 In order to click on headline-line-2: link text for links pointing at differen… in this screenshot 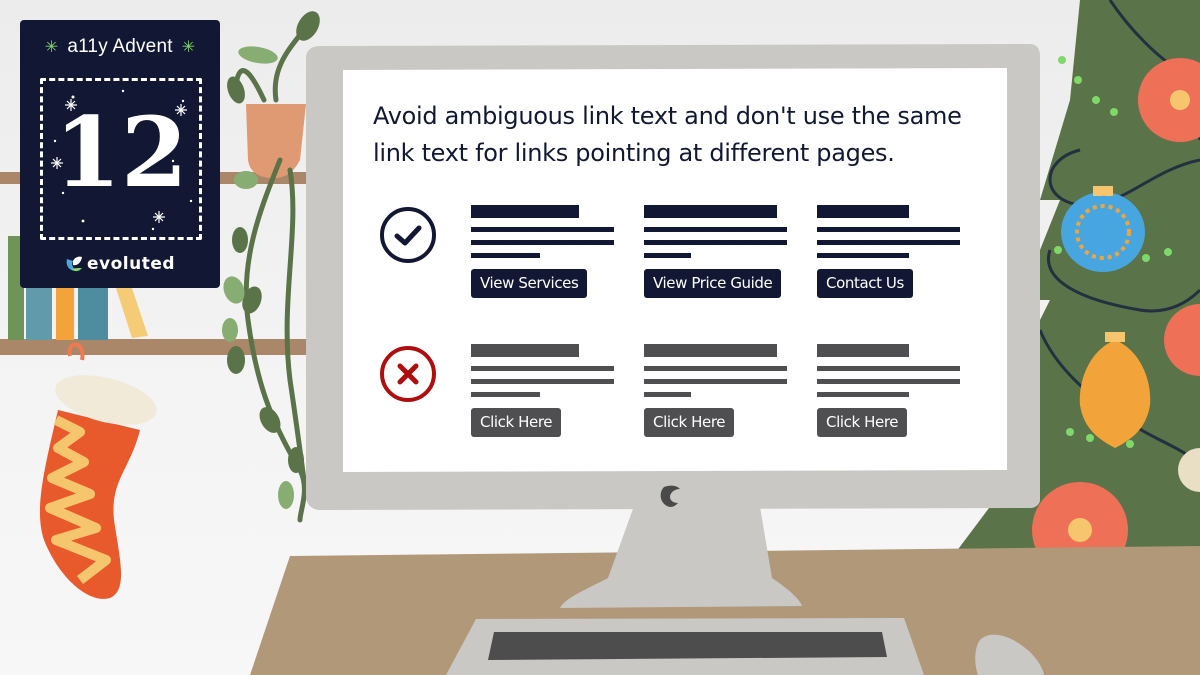, I will do `click(634, 153)`.